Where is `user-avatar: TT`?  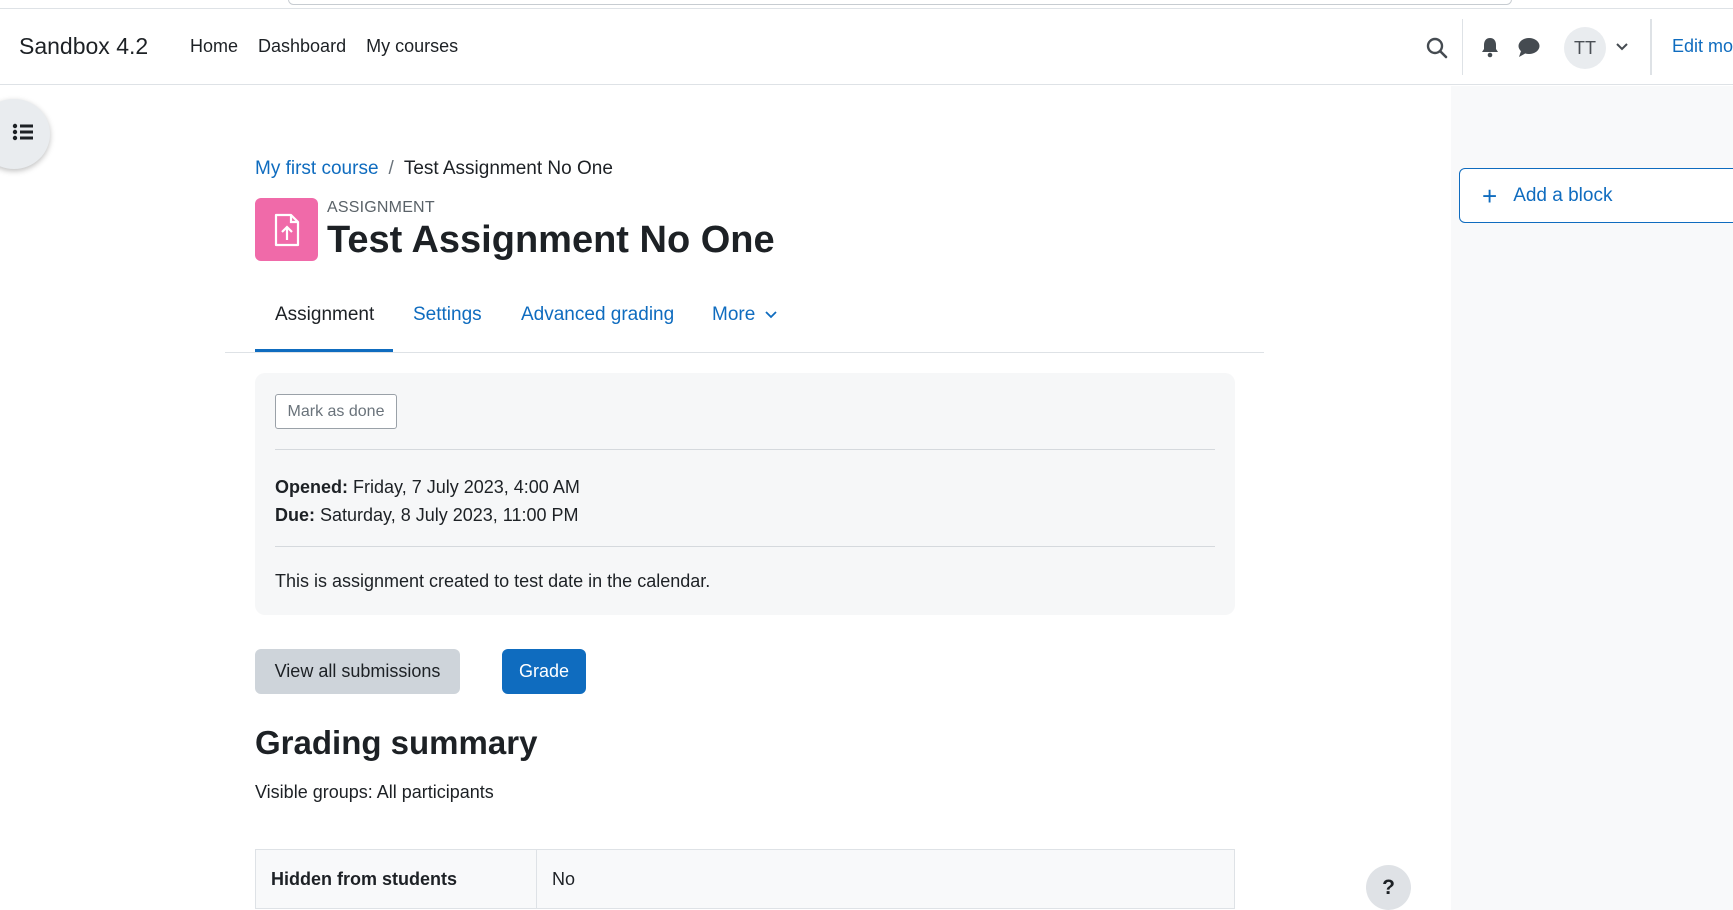 user-avatar: TT is located at coordinates (1585, 48).